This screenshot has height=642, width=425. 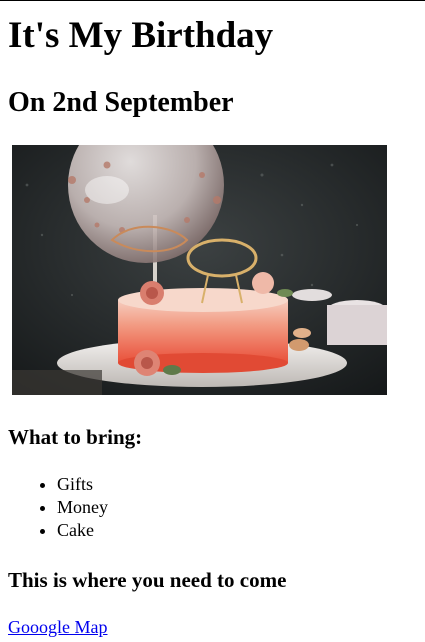 I want to click on what-to-bring-heading: What to bring:, so click(x=75, y=437).